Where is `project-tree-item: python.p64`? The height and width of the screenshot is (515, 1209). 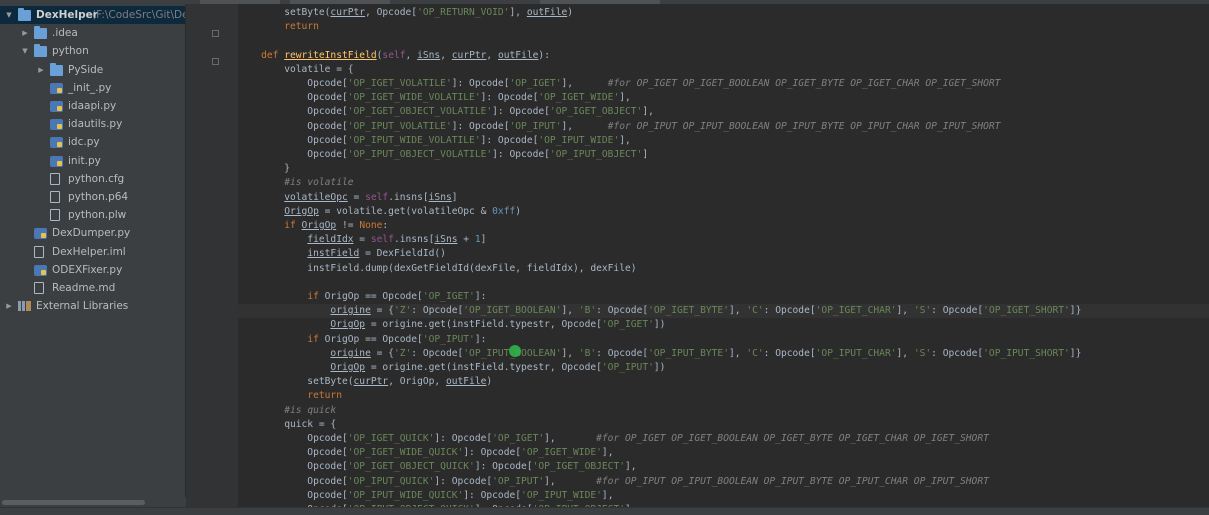 project-tree-item: python.p64 is located at coordinates (92, 197).